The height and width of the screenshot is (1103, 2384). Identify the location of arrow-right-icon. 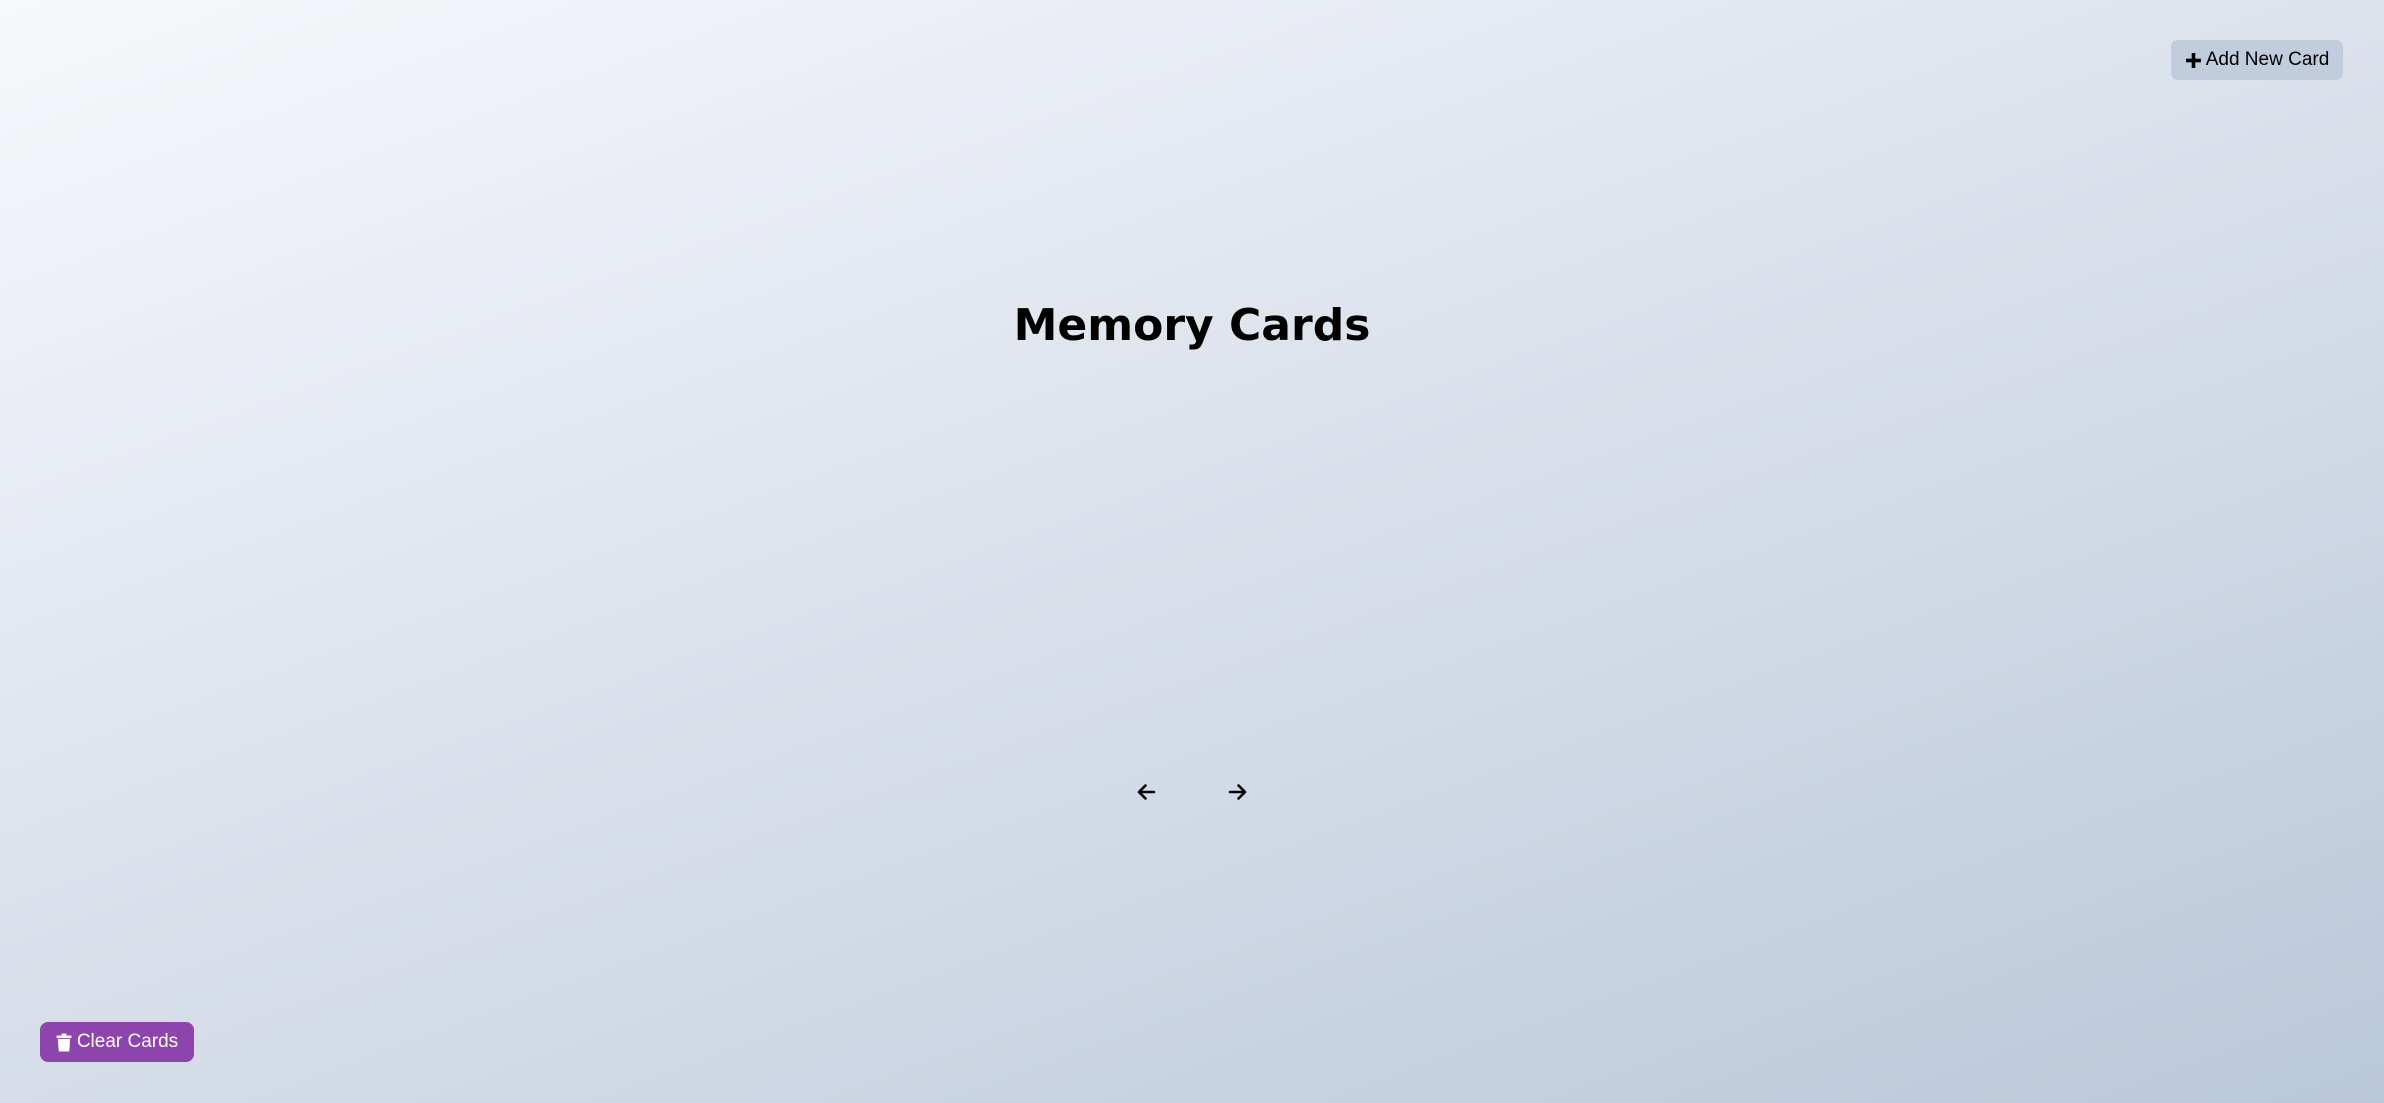
(1238, 794).